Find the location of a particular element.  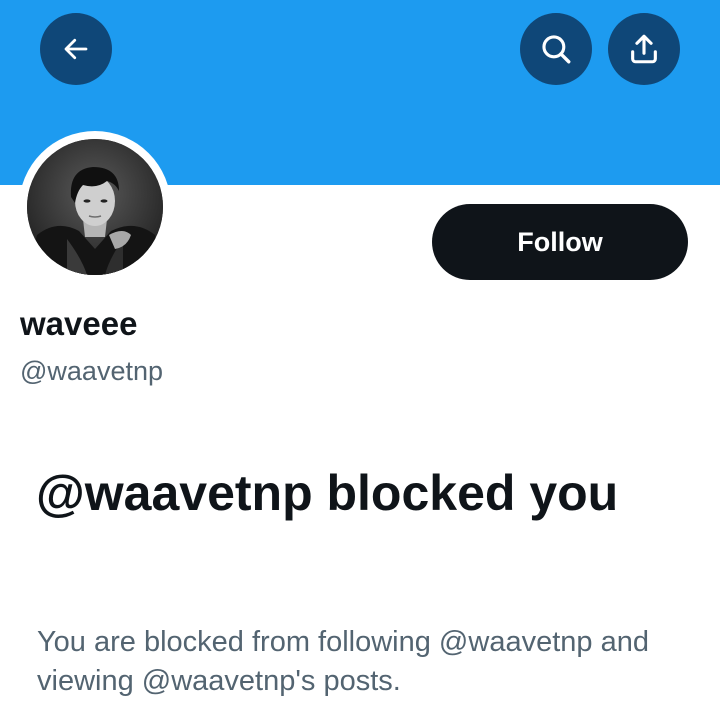

arrow-left-icon is located at coordinates (76, 49).